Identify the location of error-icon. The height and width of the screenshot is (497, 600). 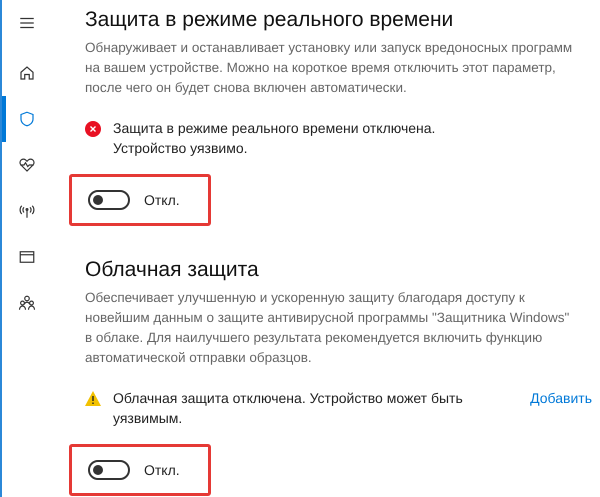
(93, 129).